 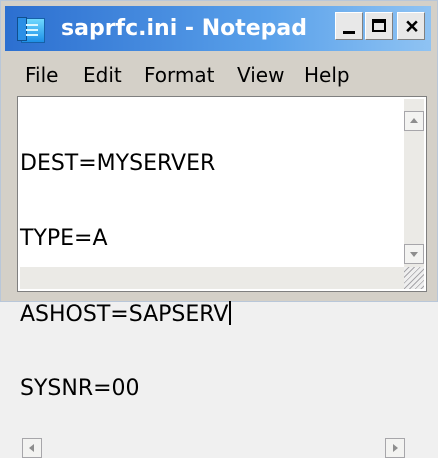 What do you see at coordinates (230, 313) in the screenshot?
I see `text-caret` at bounding box center [230, 313].